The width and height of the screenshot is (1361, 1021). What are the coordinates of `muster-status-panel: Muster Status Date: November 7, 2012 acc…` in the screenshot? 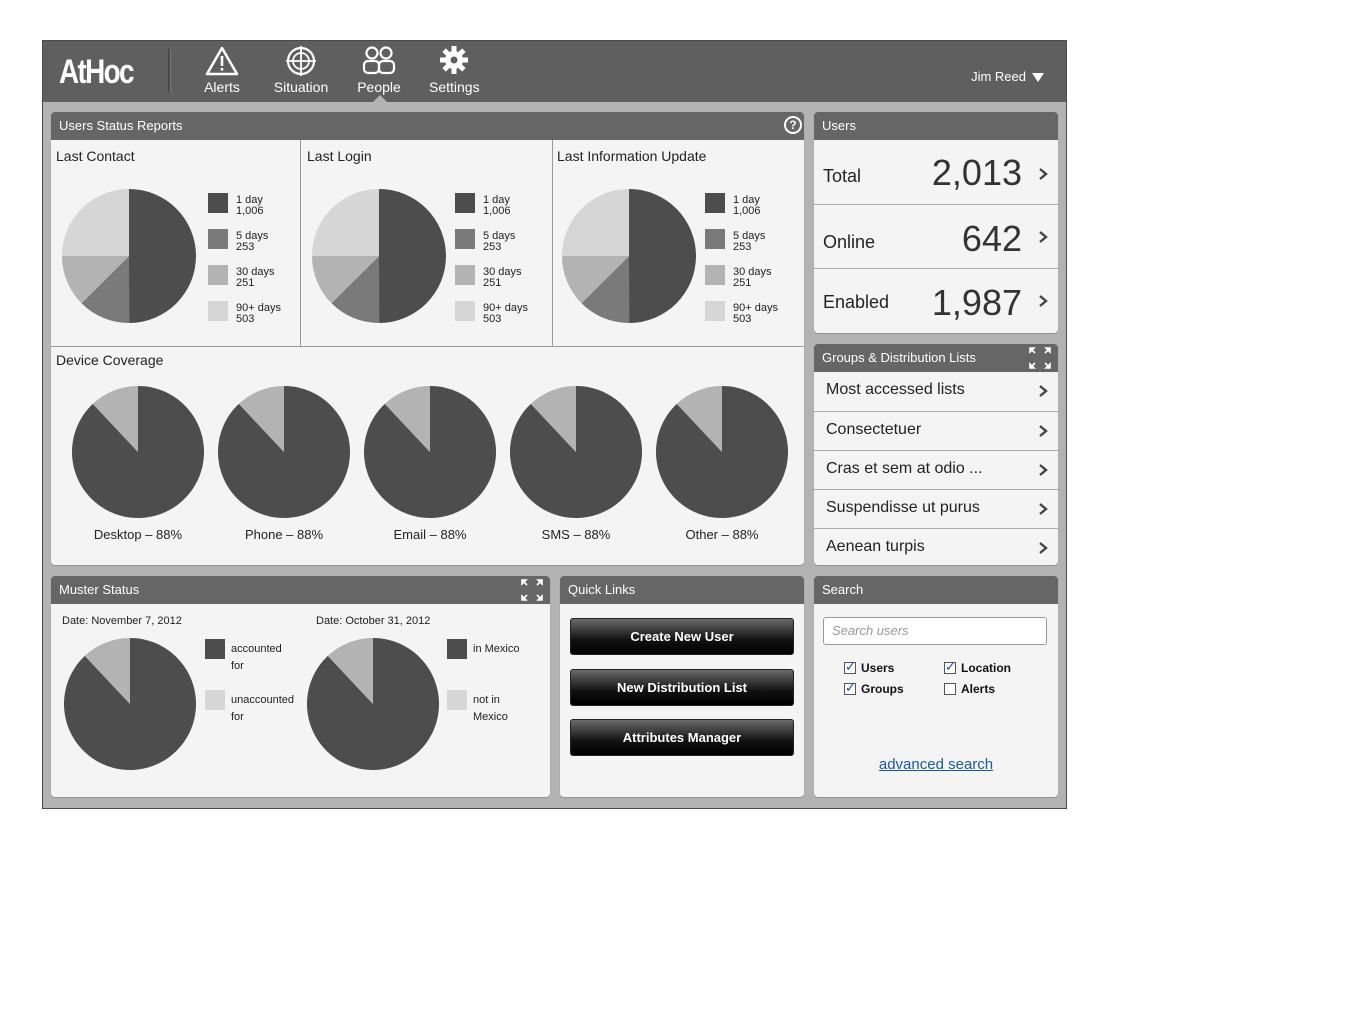 It's located at (300, 686).